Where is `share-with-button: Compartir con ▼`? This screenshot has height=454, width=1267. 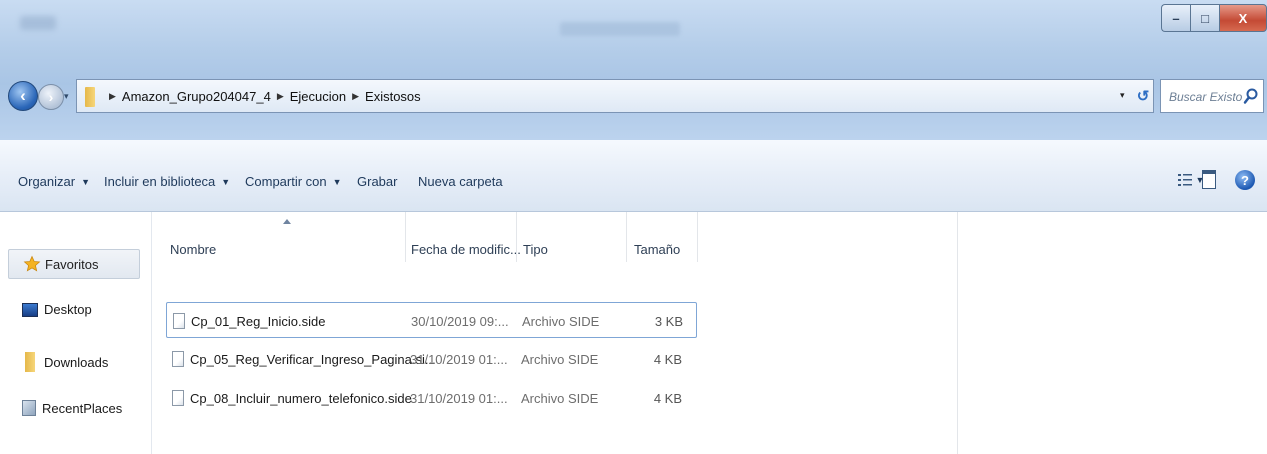 share-with-button: Compartir con ▼ is located at coordinates (293, 181).